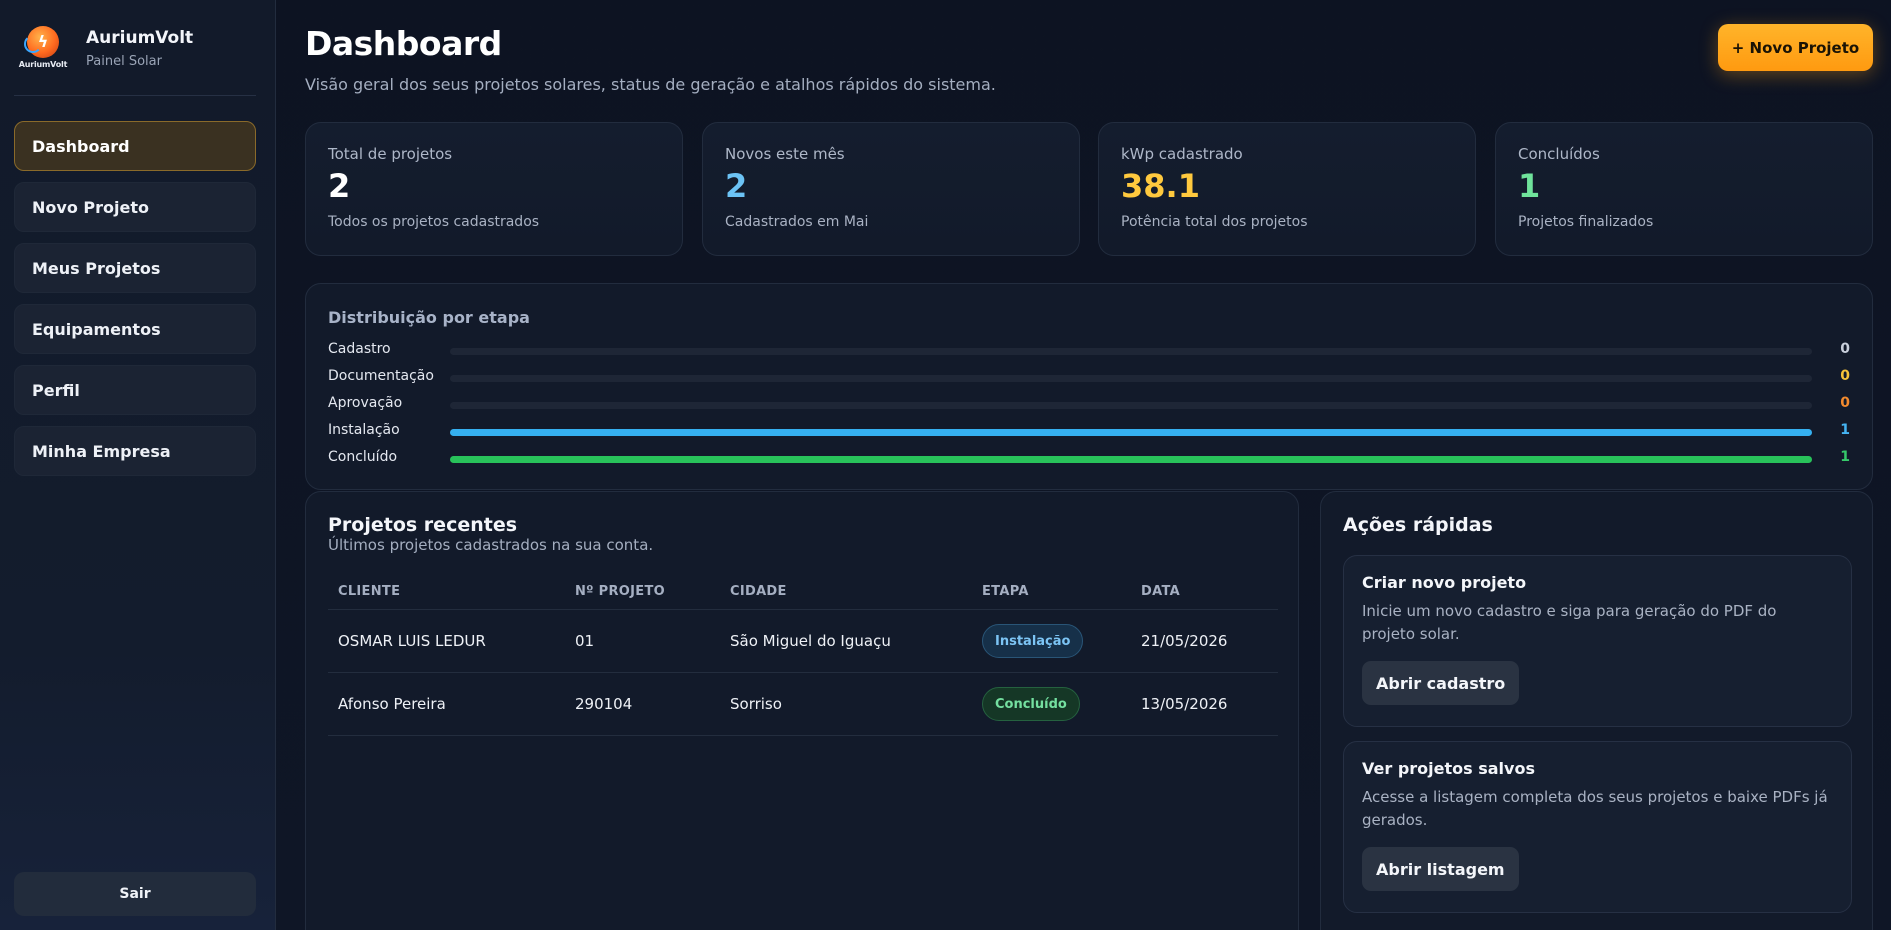  What do you see at coordinates (585, 641) in the screenshot?
I see `cell-numero: 01` at bounding box center [585, 641].